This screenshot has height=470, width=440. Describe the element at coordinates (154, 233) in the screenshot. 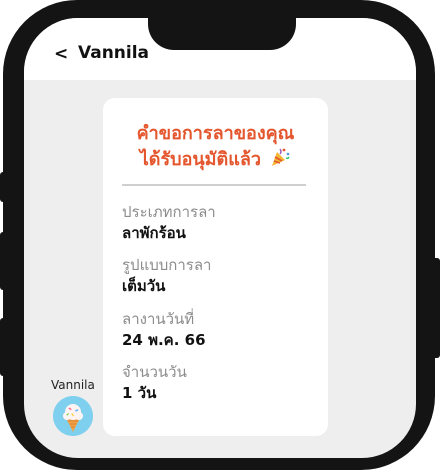

I see `leave-type-value: ลาพักร้อน` at that location.